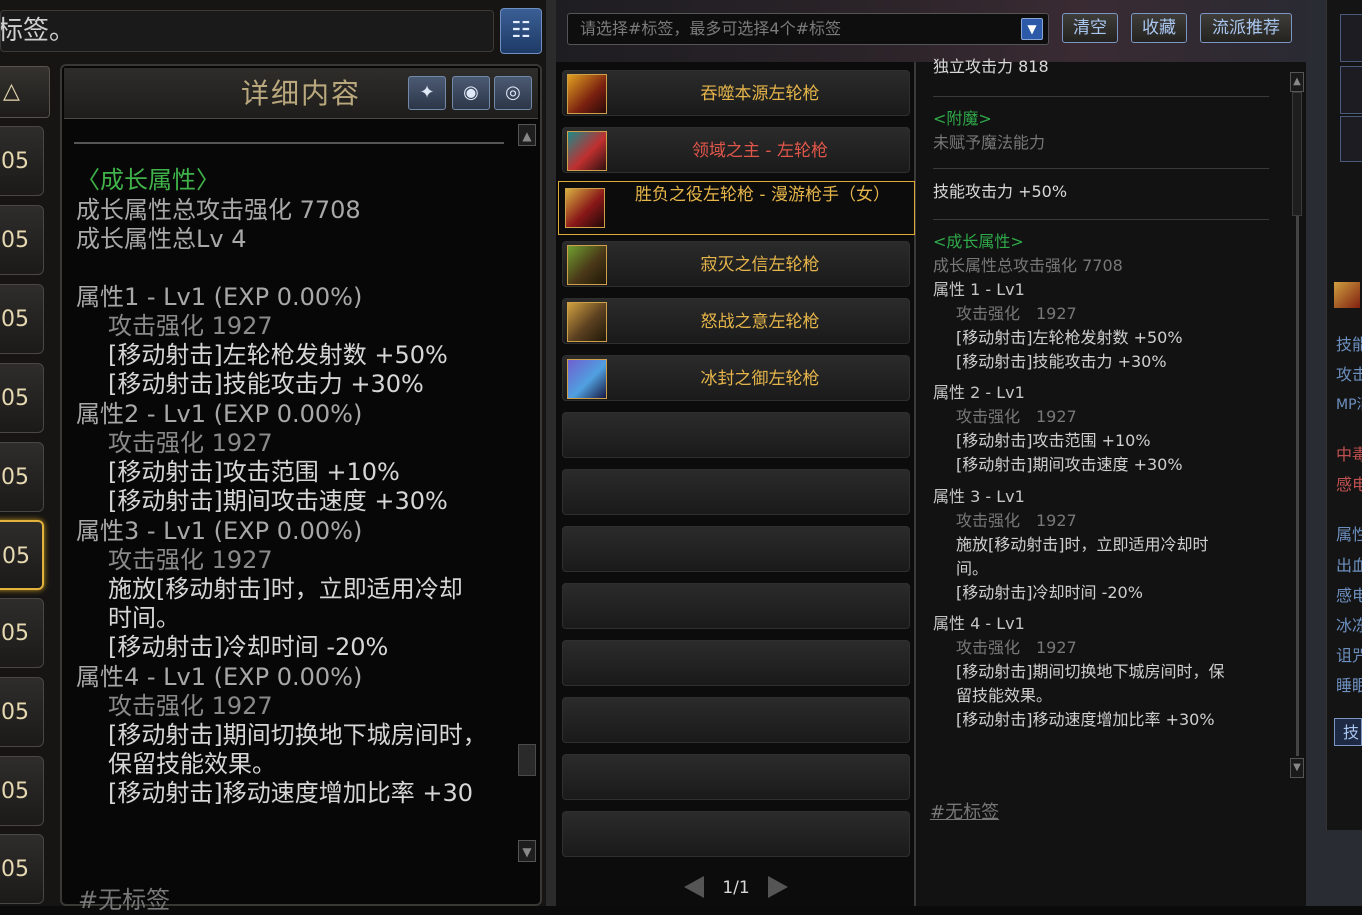 The height and width of the screenshot is (915, 1362). What do you see at coordinates (1159, 28) in the screenshot?
I see `favorite-button: 收藏` at bounding box center [1159, 28].